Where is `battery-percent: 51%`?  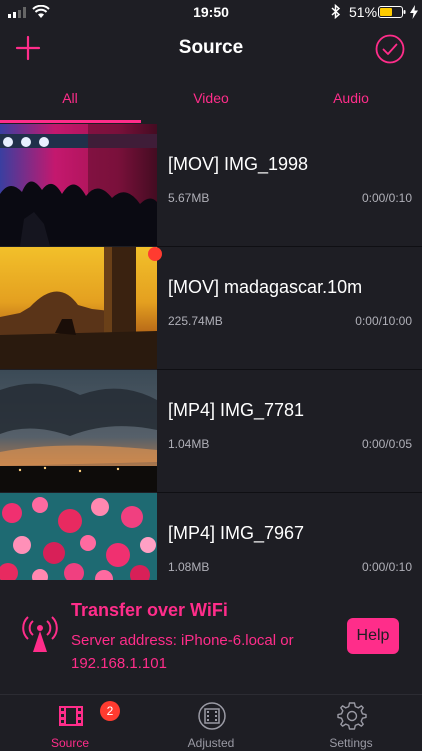 battery-percent: 51% is located at coordinates (363, 12).